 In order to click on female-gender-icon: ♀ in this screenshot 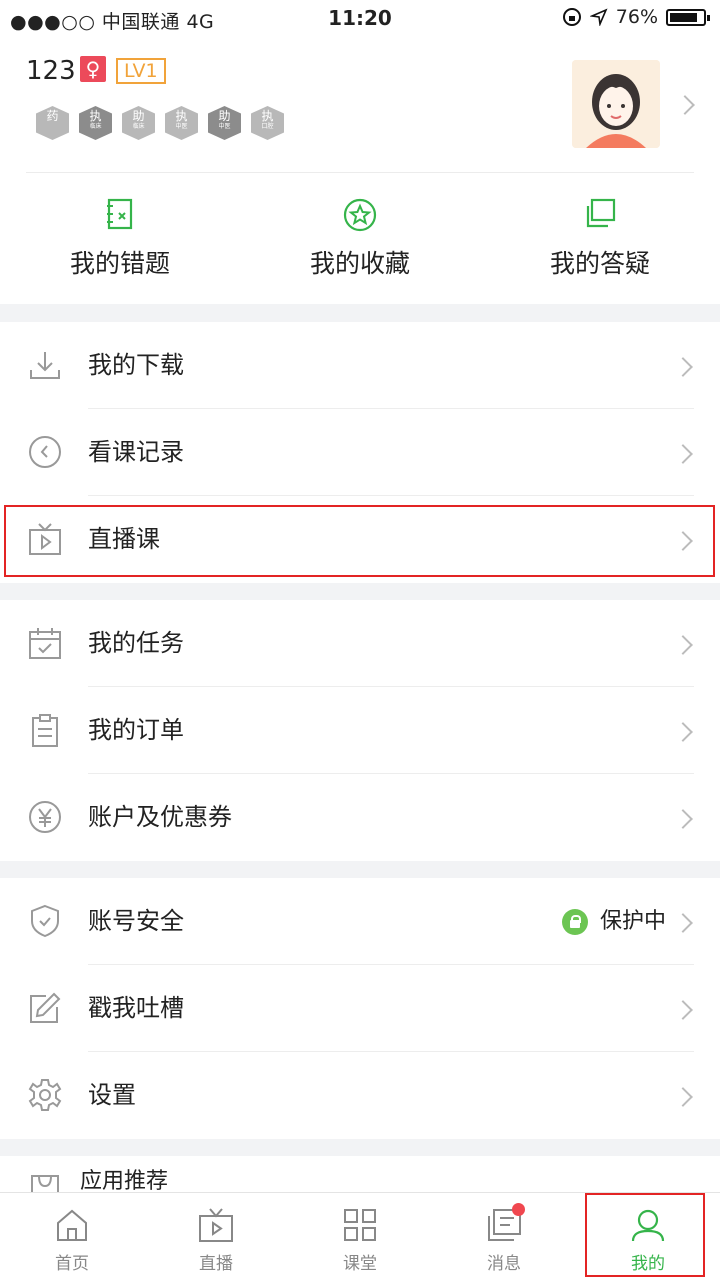, I will do `click(93, 69)`.